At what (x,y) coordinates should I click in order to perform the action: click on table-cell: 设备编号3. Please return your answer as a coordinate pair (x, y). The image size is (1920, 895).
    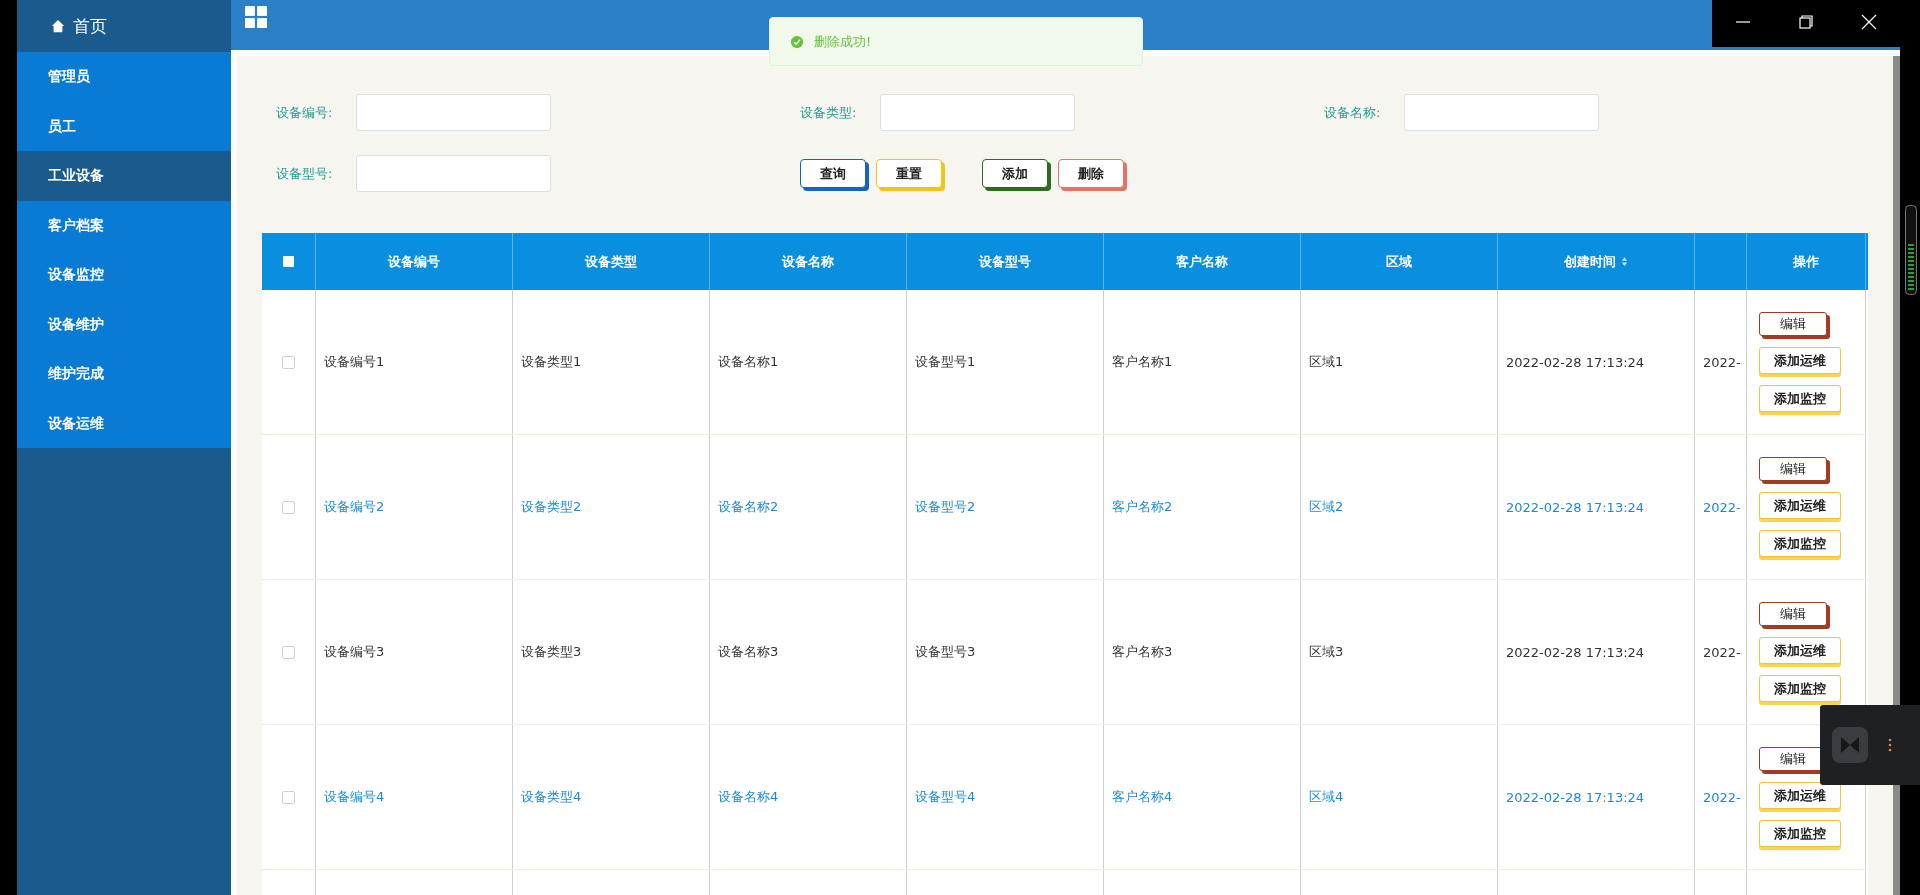
    Looking at the image, I should click on (354, 652).